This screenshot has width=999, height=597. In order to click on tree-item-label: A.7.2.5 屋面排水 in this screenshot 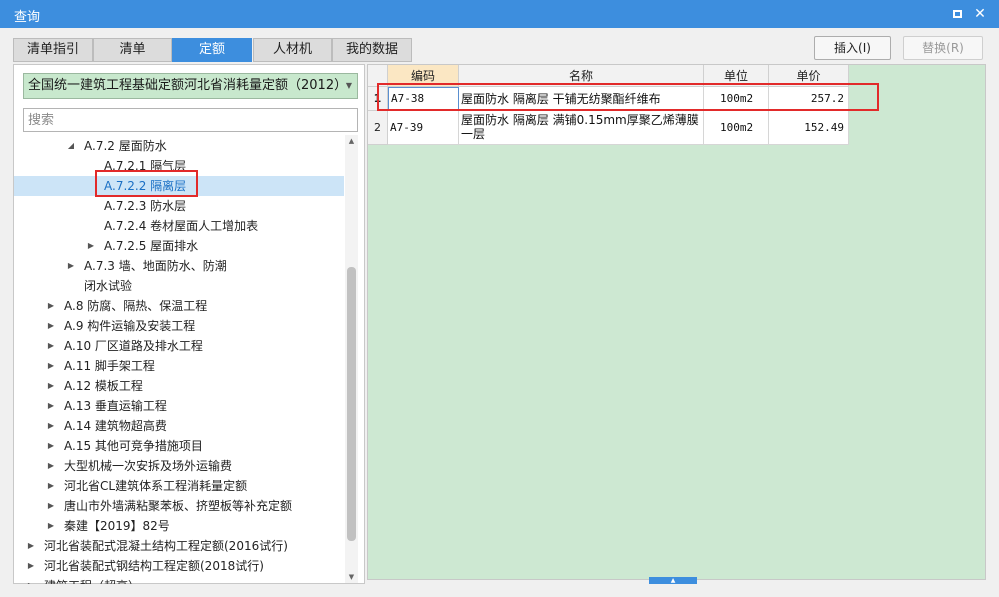, I will do `click(151, 246)`.